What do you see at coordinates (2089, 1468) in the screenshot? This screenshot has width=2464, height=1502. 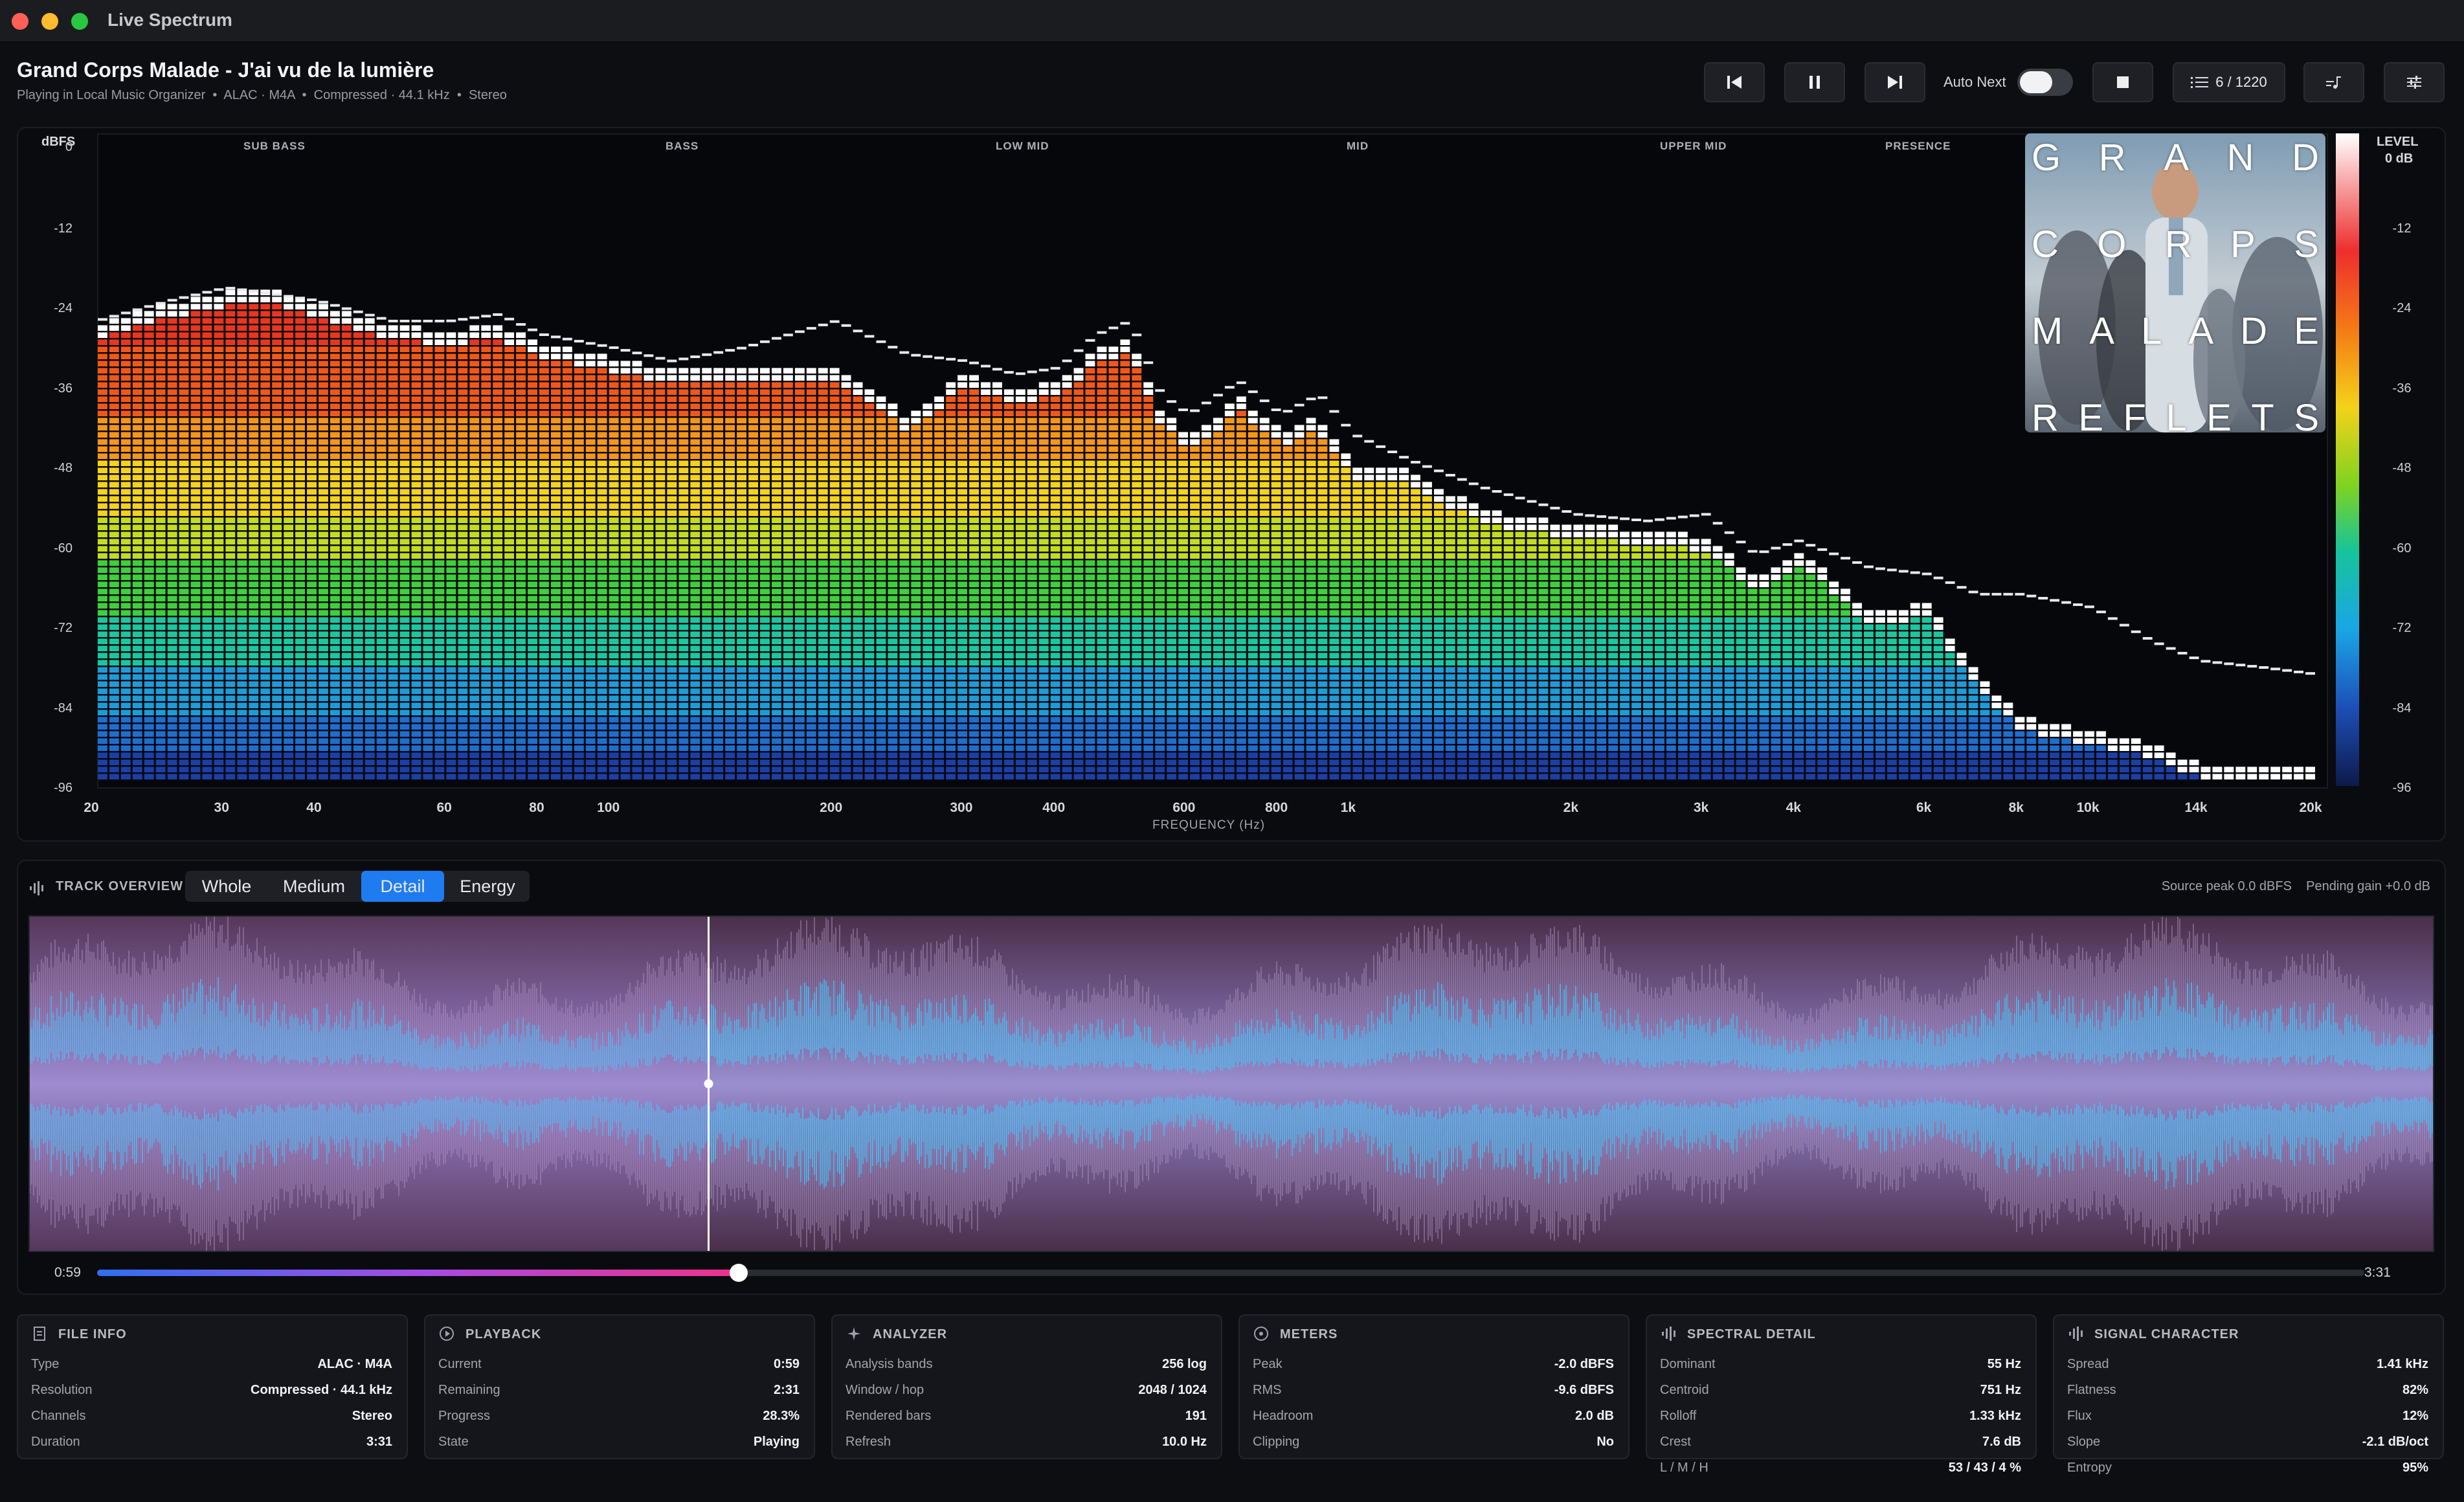 I see `stat-label: Entropy` at bounding box center [2089, 1468].